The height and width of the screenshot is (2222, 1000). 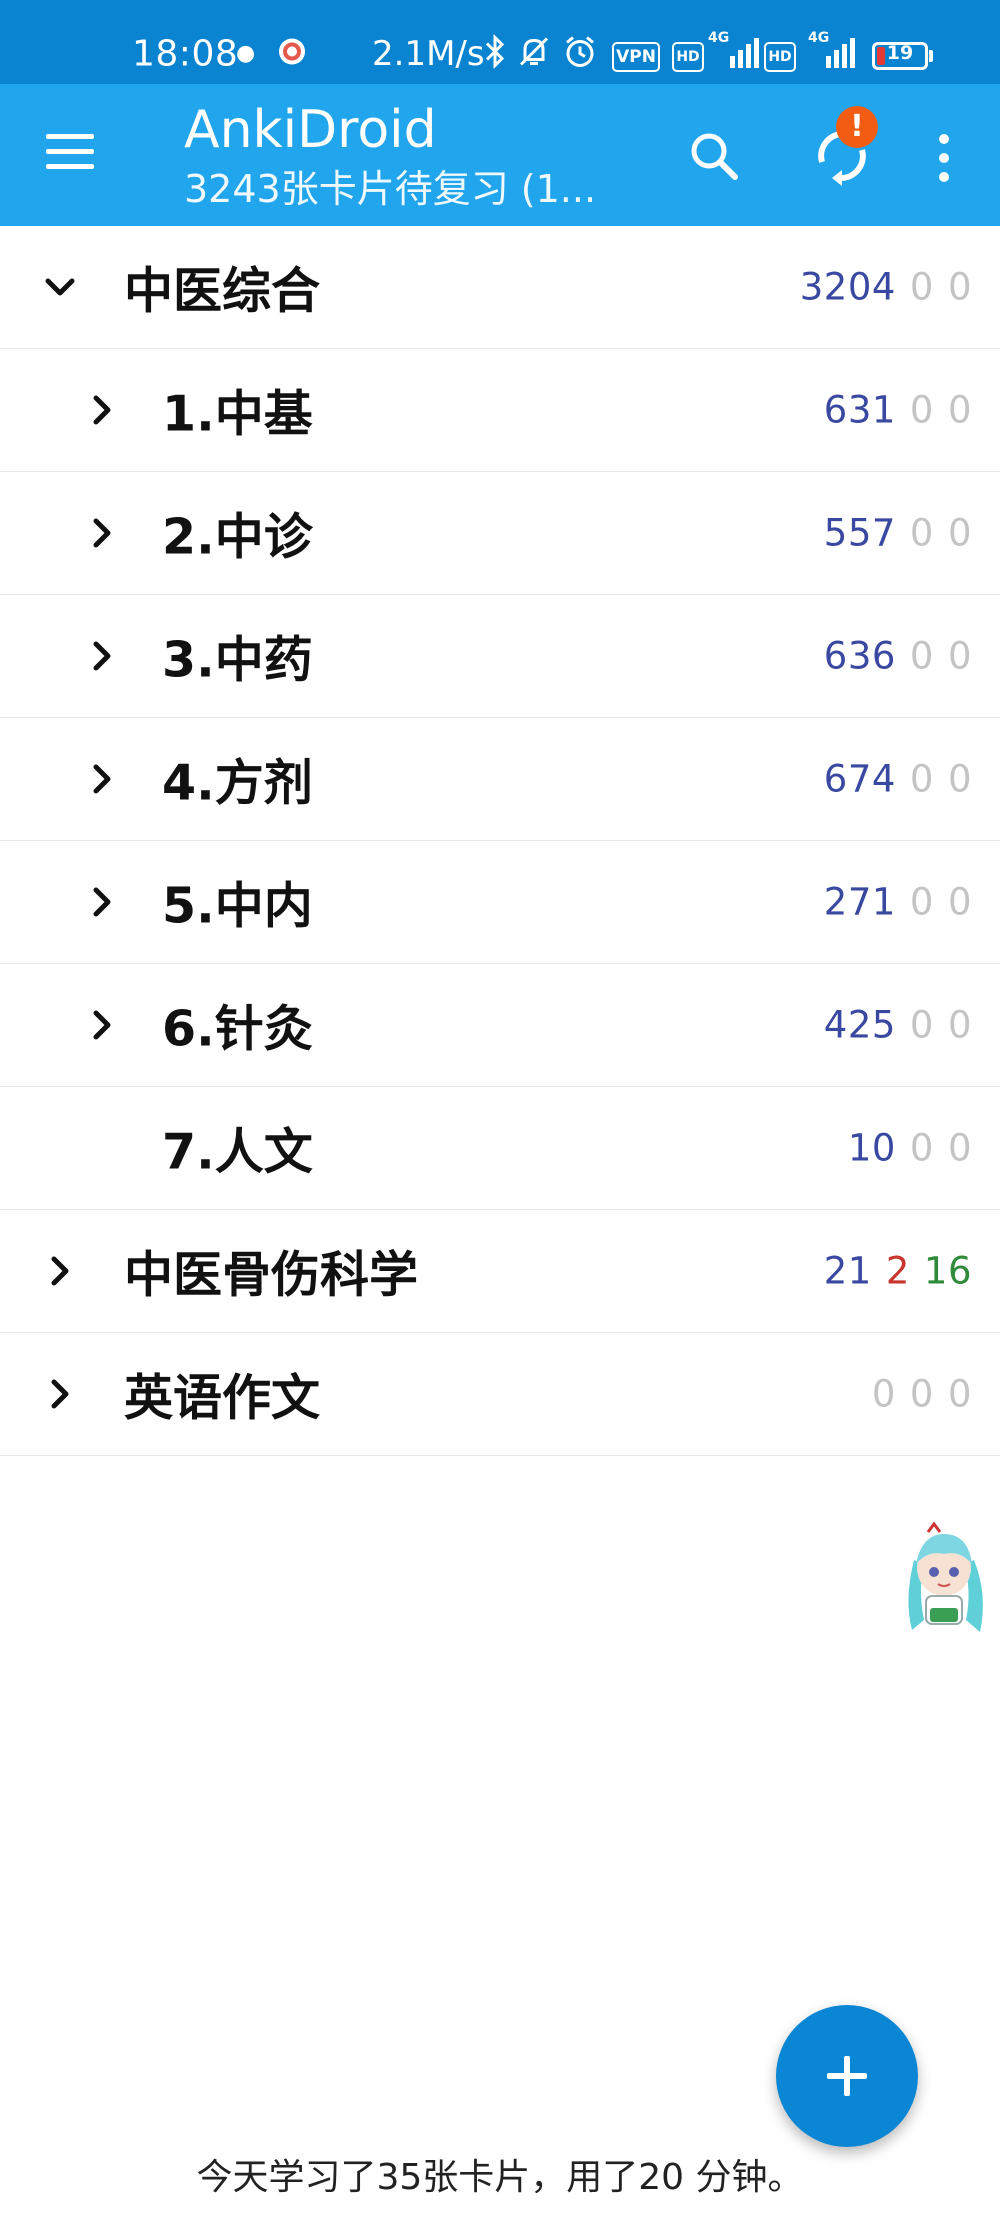 I want to click on search-icon, so click(x=714, y=156).